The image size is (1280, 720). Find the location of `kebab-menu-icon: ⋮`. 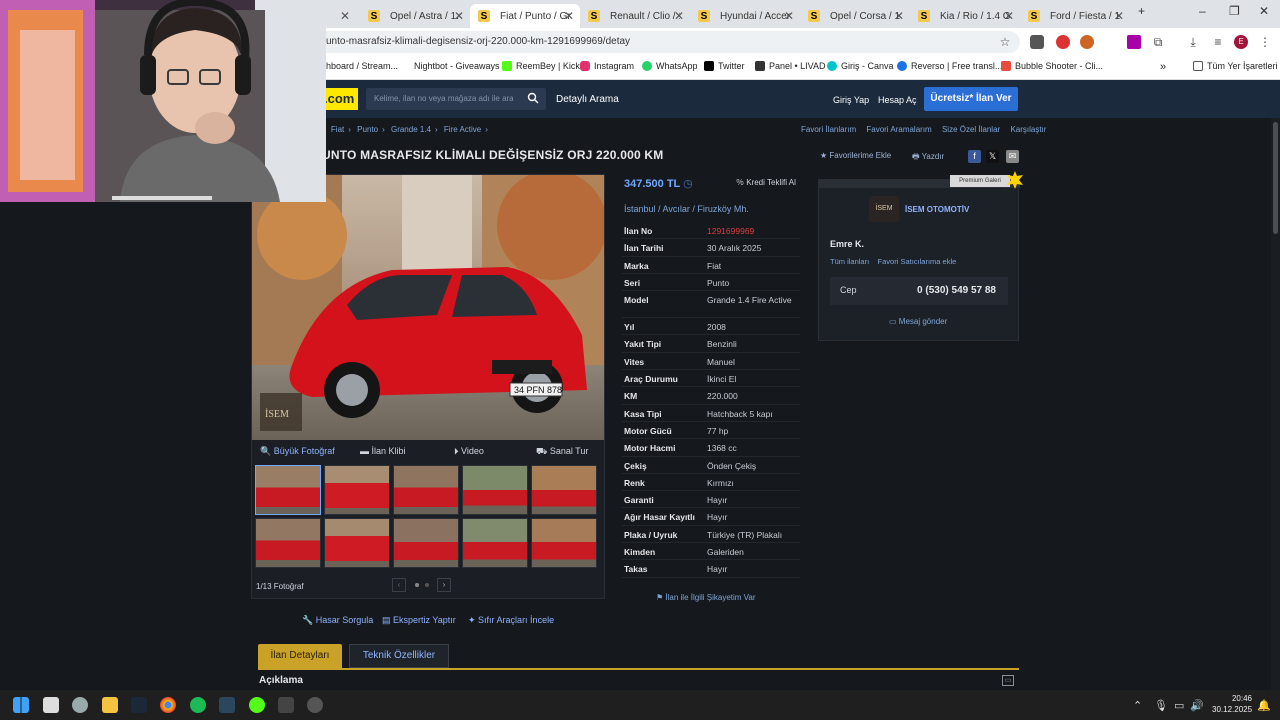

kebab-menu-icon: ⋮ is located at coordinates (1265, 42).